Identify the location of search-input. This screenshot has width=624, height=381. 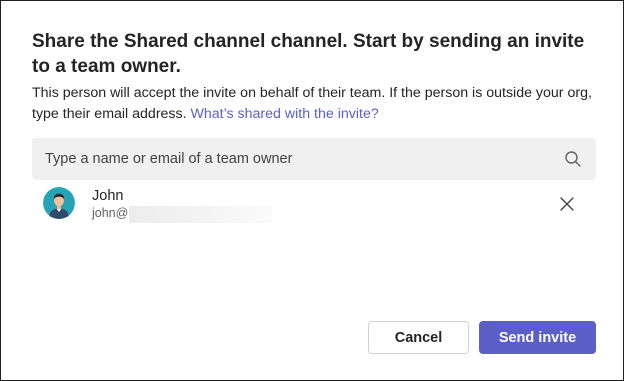
(292, 159).